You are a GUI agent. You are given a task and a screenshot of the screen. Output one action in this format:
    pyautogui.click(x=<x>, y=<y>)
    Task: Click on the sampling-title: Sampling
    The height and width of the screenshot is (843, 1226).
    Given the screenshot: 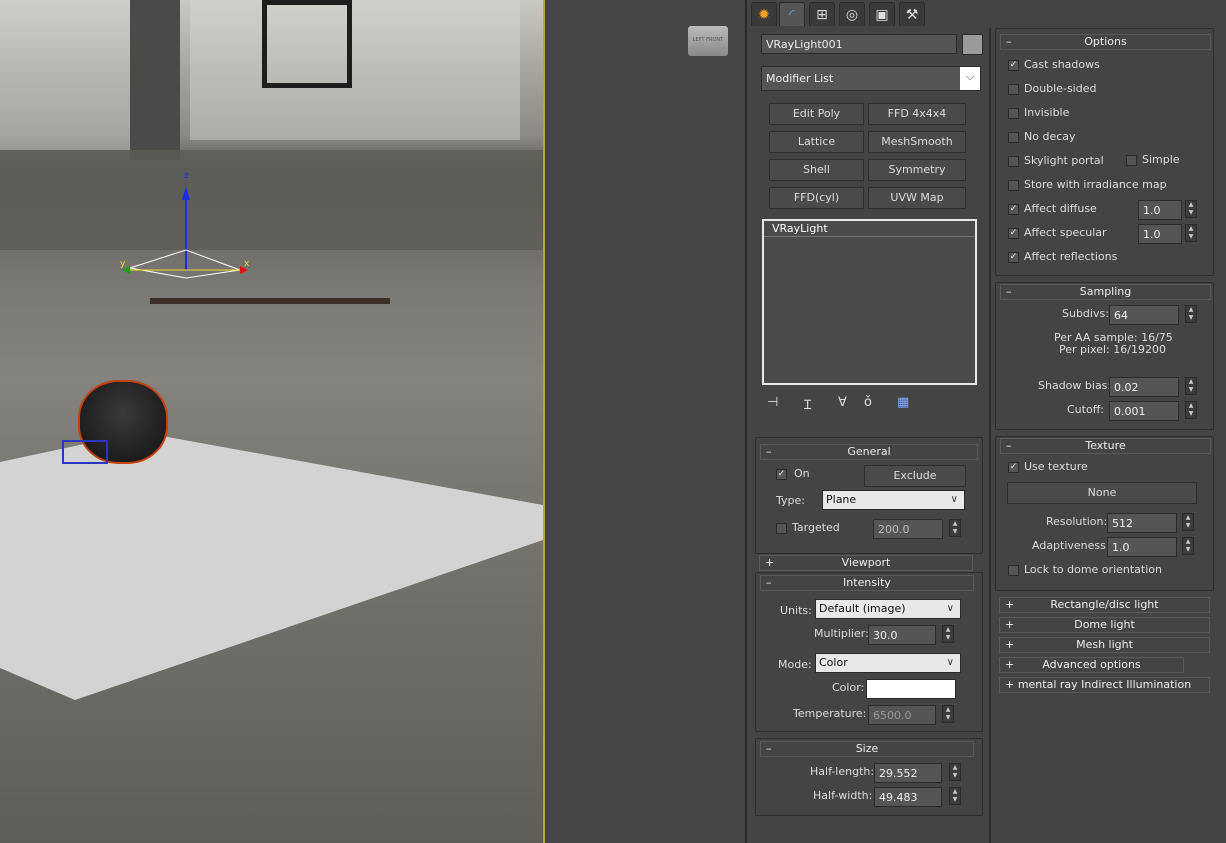 What is the action you would take?
    pyautogui.click(x=1105, y=291)
    